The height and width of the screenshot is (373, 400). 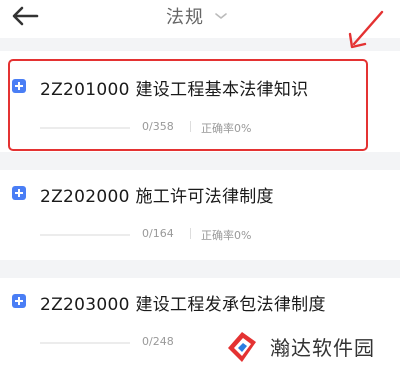 What do you see at coordinates (185, 17) in the screenshot?
I see `page-title: 法规` at bounding box center [185, 17].